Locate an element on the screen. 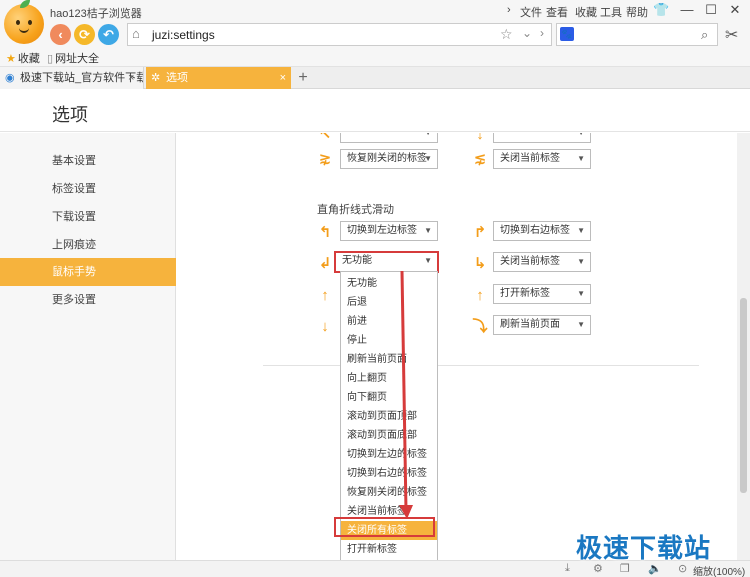 The height and width of the screenshot is (577, 750). search-icon: ⌕ is located at coordinates (704, 35).